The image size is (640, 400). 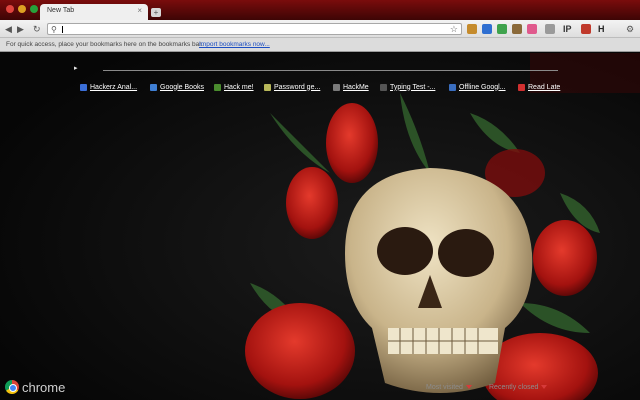 What do you see at coordinates (472, 29) in the screenshot?
I see `photo-extension-icon` at bounding box center [472, 29].